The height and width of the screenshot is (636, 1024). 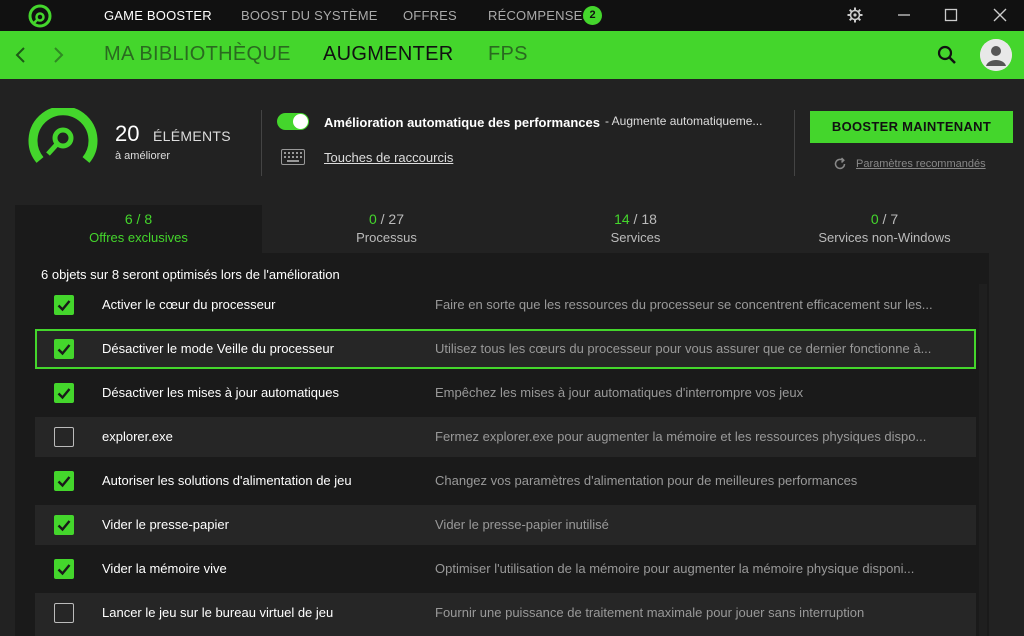 I want to click on tab-game-booster: GAME BOOSTER, so click(x=158, y=15).